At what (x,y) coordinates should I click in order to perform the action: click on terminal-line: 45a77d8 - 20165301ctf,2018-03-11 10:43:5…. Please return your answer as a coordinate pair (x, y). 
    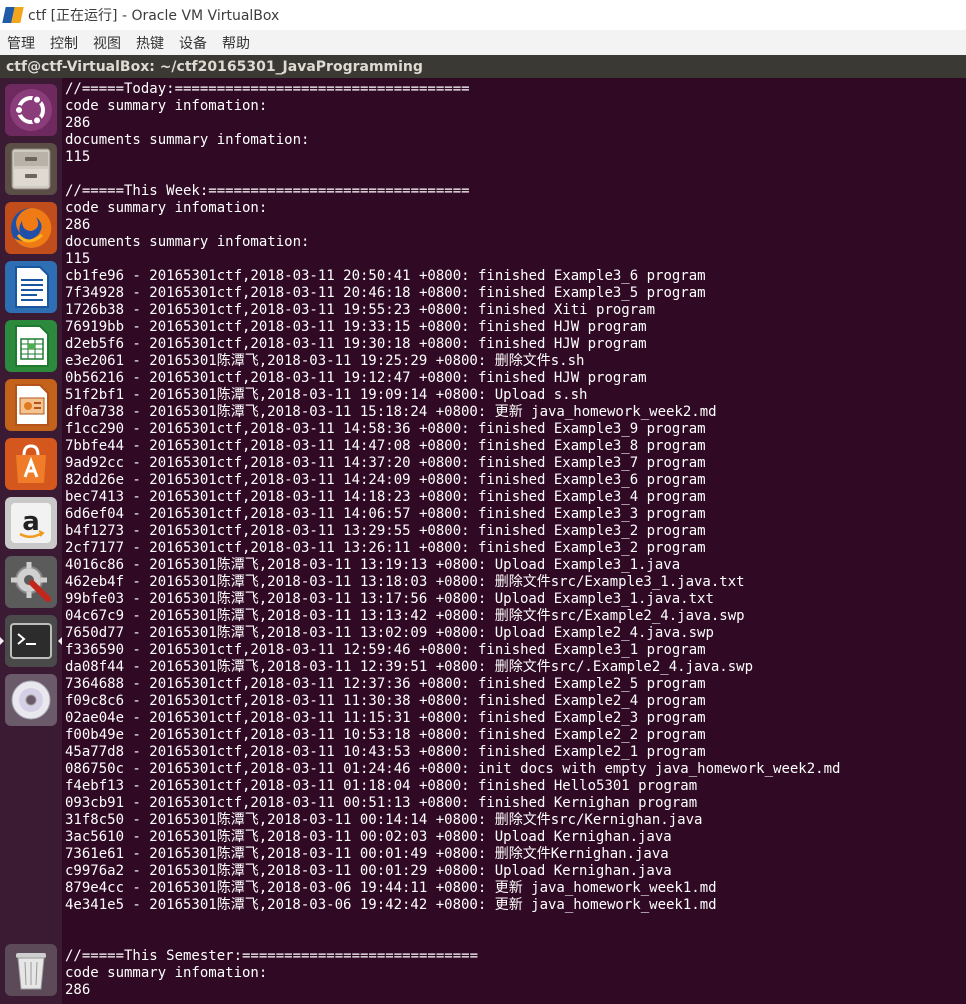
    Looking at the image, I should click on (385, 752).